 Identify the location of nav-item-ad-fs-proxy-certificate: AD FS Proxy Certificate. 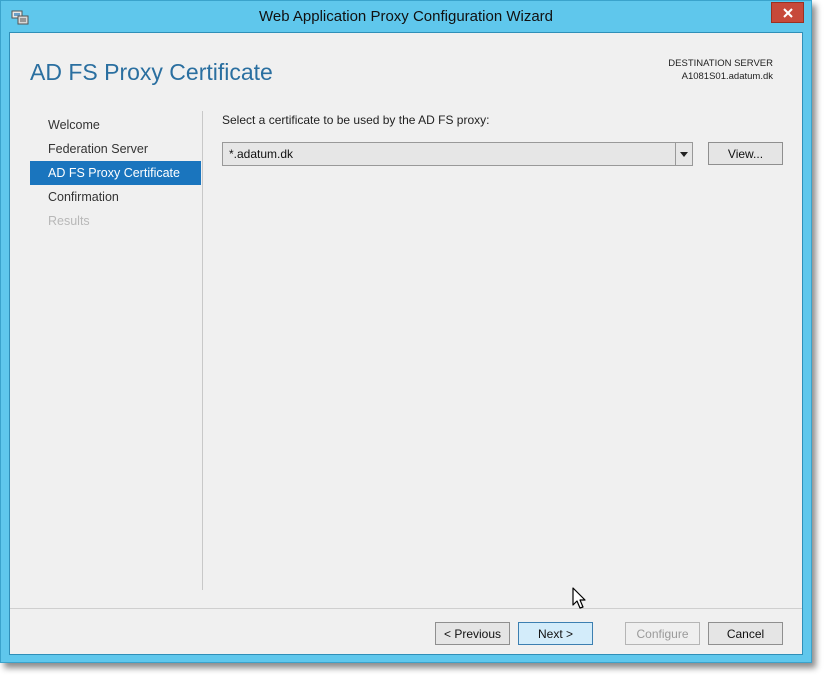
(115, 173).